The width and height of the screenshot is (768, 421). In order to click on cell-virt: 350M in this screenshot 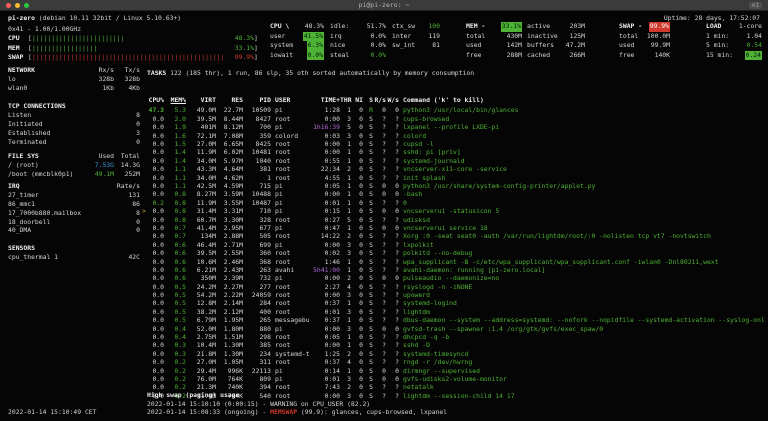, I will do `click(208, 278)`.